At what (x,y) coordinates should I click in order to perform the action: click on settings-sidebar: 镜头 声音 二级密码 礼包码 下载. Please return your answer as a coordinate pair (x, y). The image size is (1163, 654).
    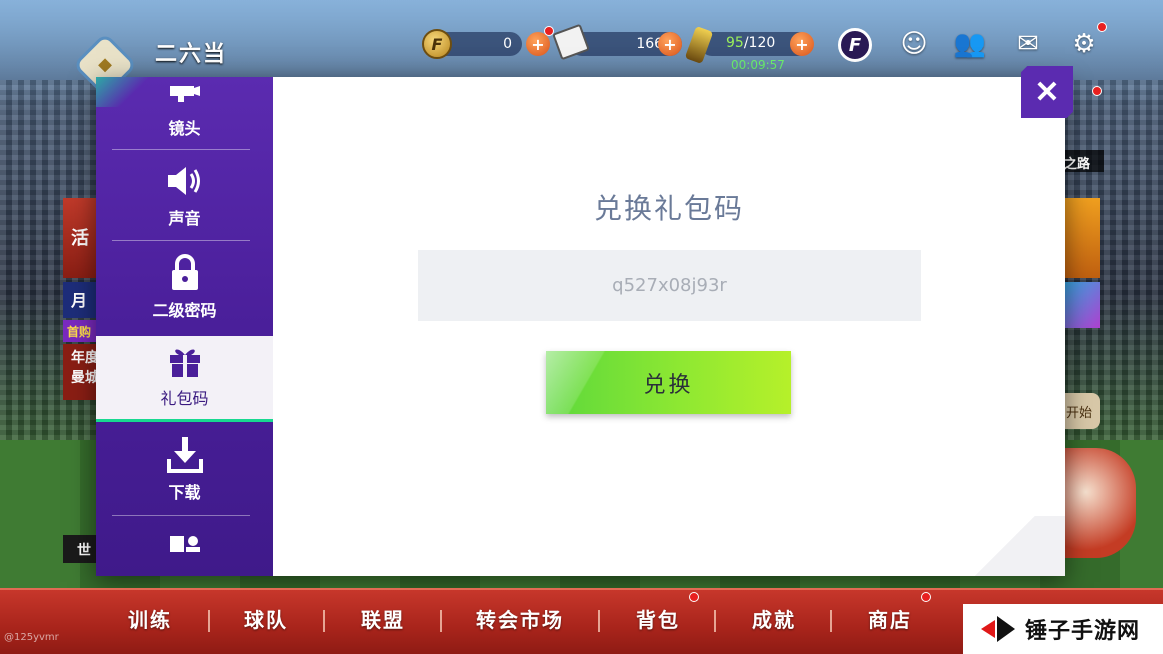
    Looking at the image, I should click on (184, 326).